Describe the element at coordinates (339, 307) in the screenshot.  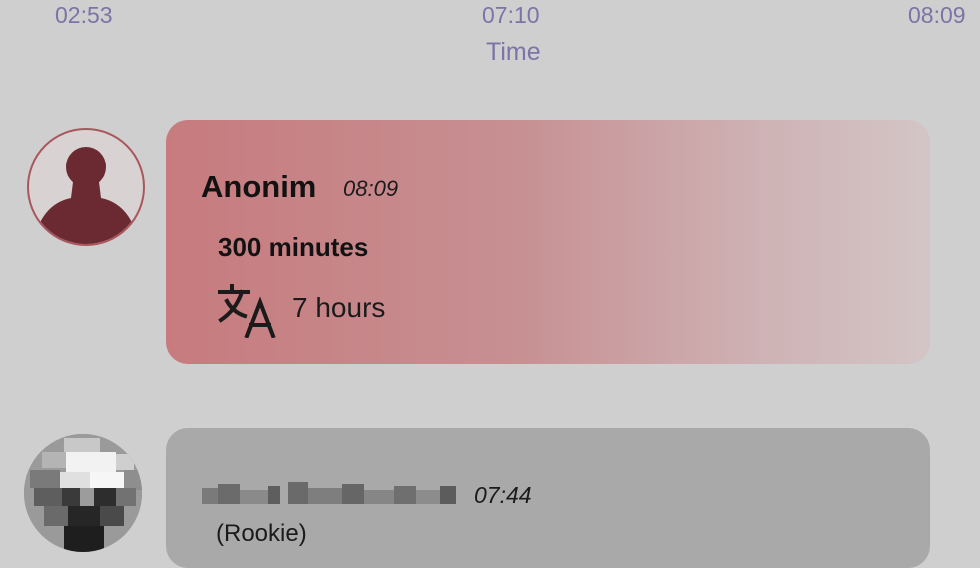
I see `translated-text: 7 hours` at that location.